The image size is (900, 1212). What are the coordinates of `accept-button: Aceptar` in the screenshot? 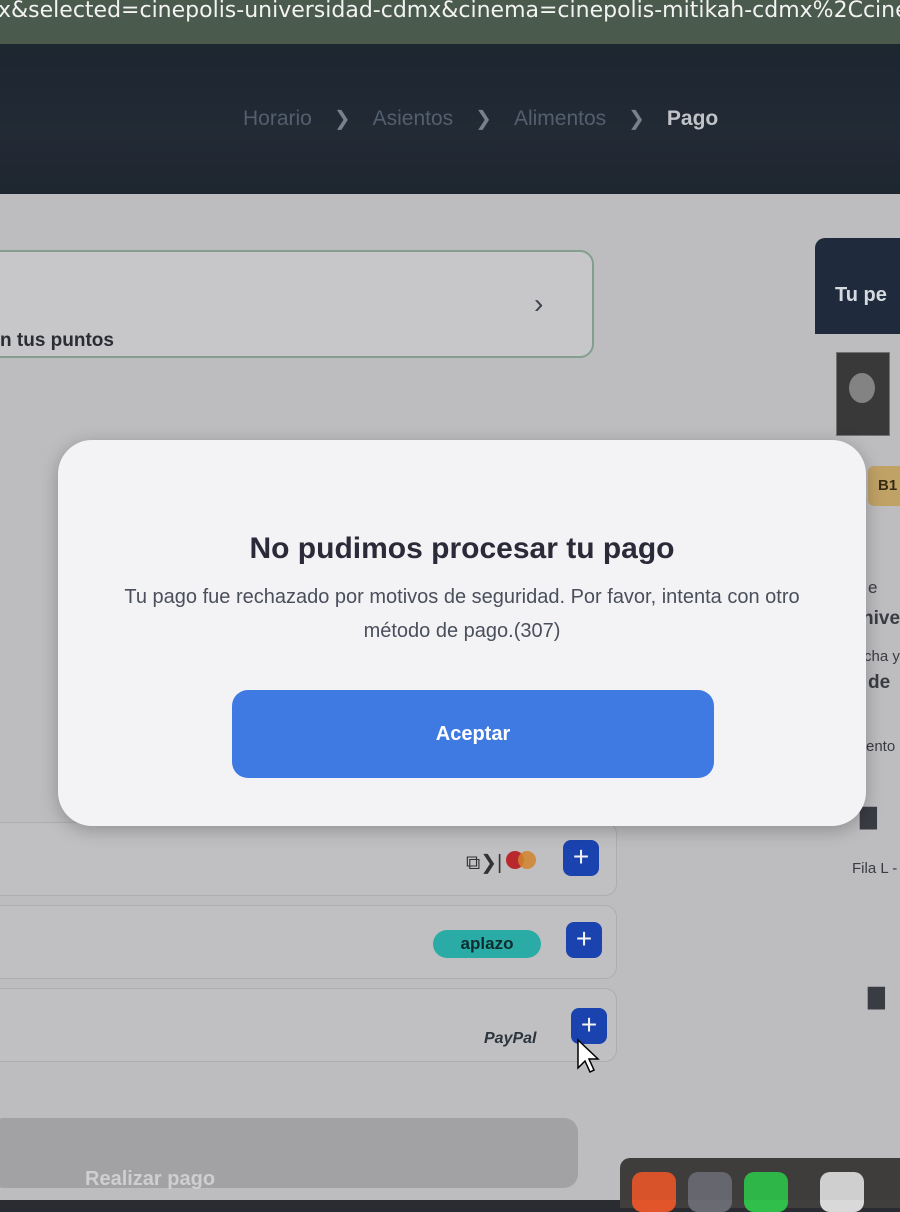 It's located at (473, 734).